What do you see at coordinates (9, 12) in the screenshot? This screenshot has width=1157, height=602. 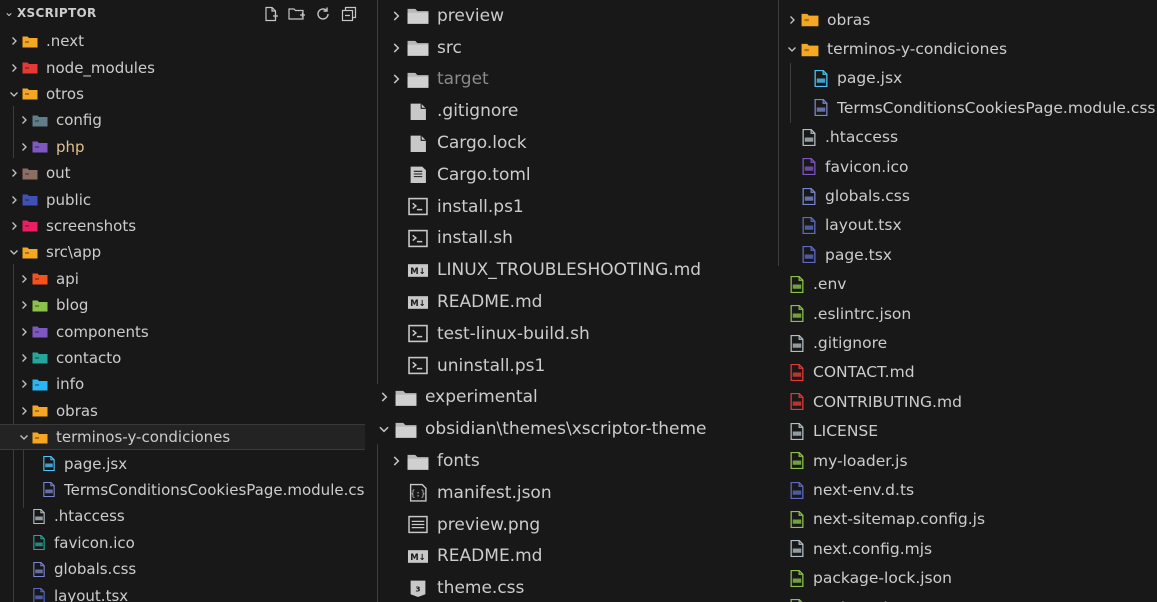 I see `chevron-down-icon: ⌄` at bounding box center [9, 12].